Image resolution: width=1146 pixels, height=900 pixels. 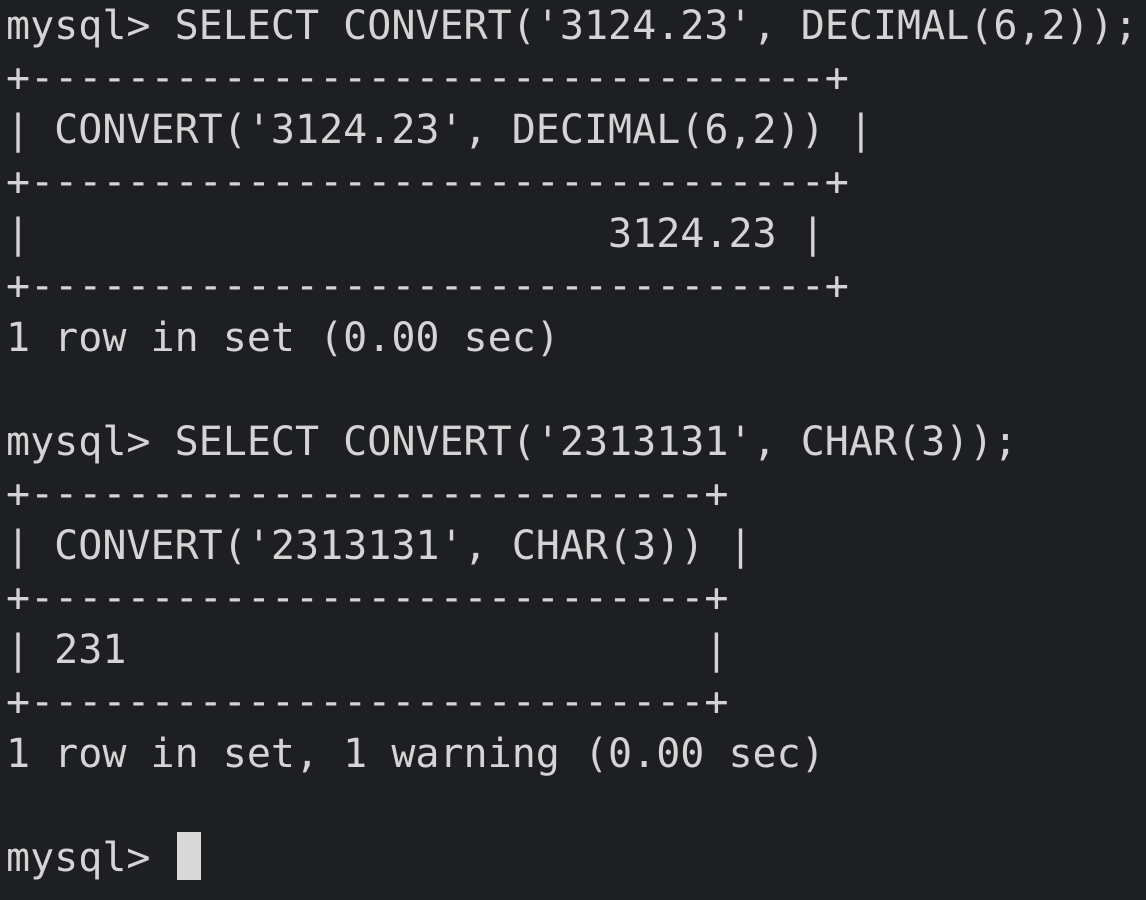 I want to click on table-2-row: | 231 |, so click(x=367, y=650).